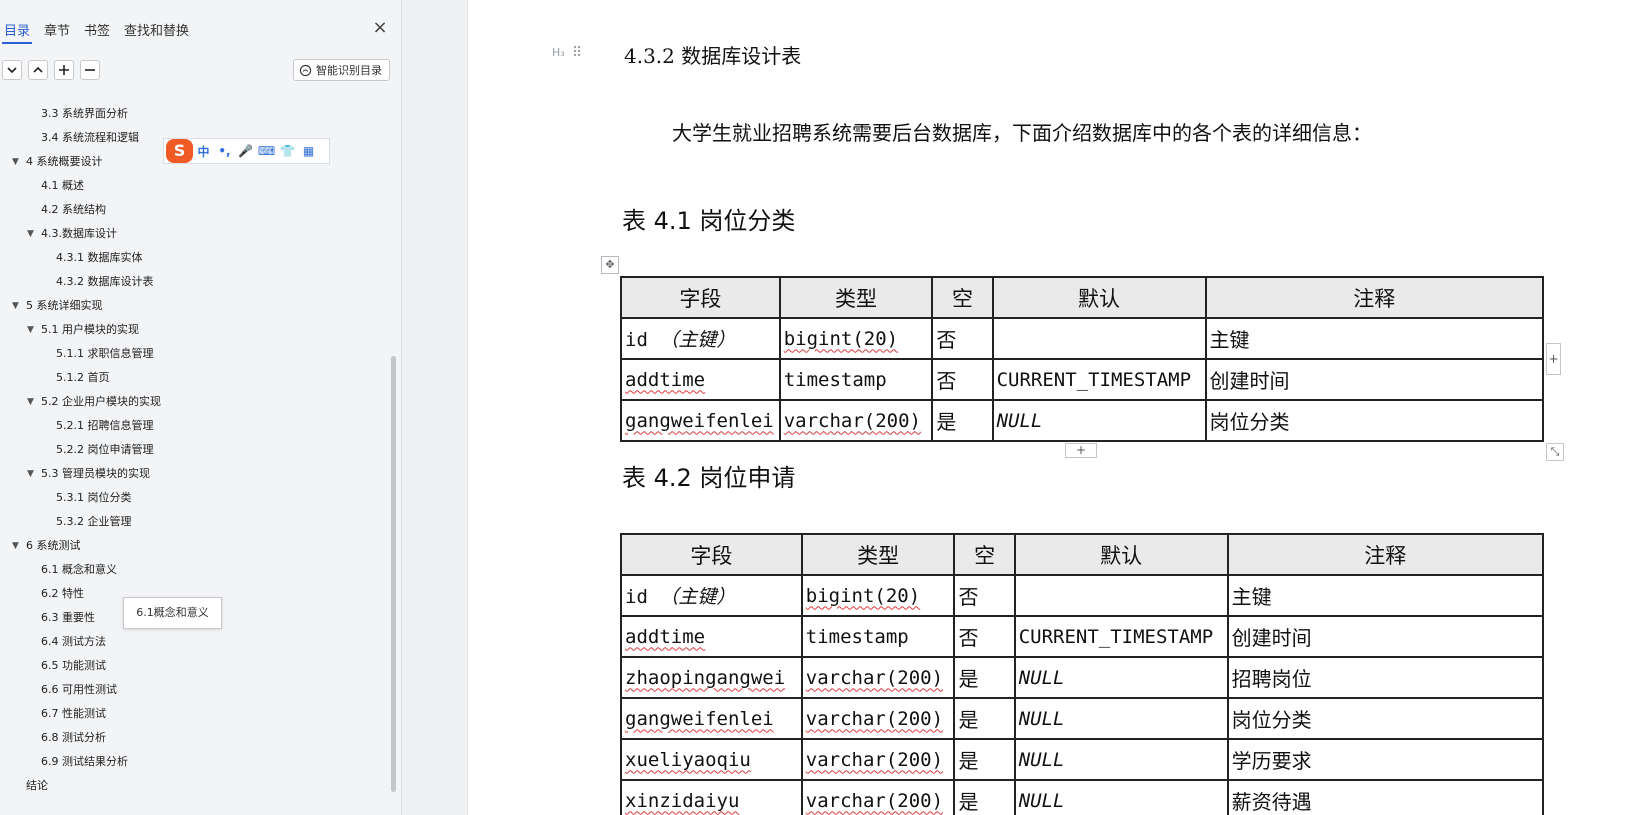  I want to click on collapse-button, so click(12, 70).